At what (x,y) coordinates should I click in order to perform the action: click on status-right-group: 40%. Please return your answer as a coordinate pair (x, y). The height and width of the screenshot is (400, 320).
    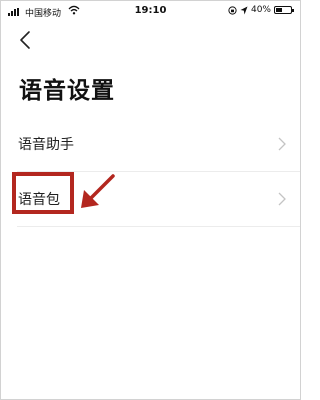
    Looking at the image, I should click on (261, 10).